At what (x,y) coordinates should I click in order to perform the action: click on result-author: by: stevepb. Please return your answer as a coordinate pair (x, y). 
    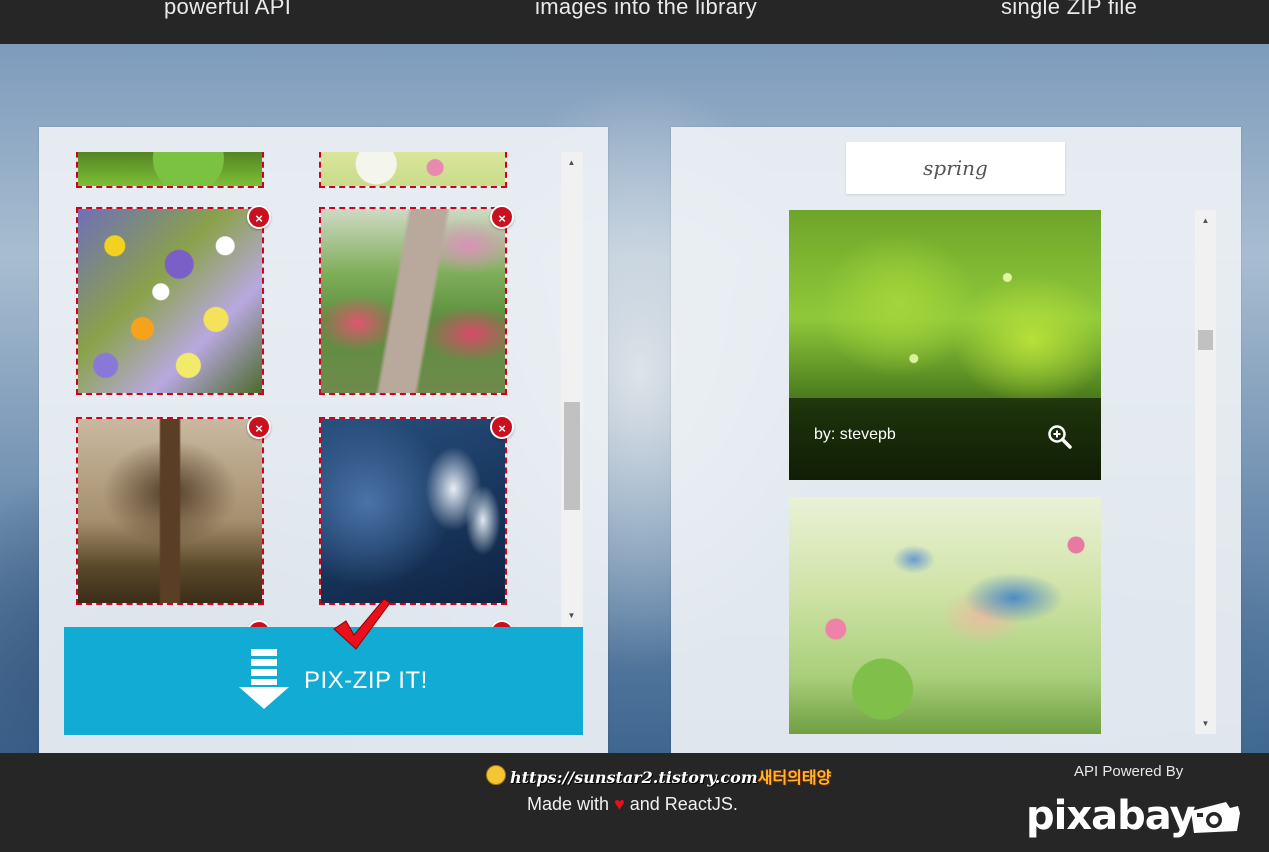
    Looking at the image, I should click on (855, 434).